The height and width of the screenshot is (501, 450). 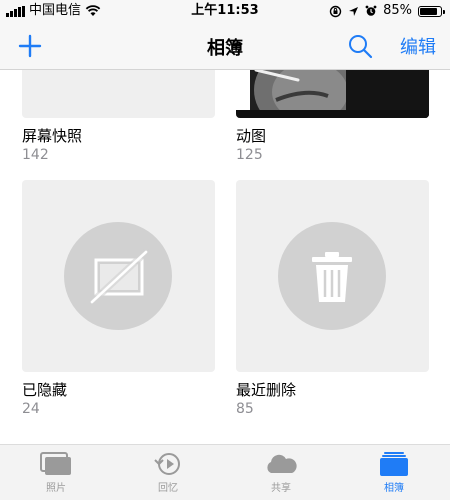 What do you see at coordinates (55, 463) in the screenshot?
I see `photos-icon` at bounding box center [55, 463].